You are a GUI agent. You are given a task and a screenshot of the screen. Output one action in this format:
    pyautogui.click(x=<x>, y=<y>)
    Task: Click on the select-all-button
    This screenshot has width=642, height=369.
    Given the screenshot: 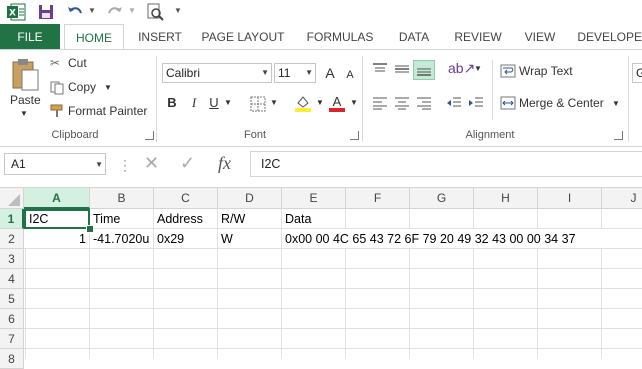 What is the action you would take?
    pyautogui.click(x=12, y=198)
    